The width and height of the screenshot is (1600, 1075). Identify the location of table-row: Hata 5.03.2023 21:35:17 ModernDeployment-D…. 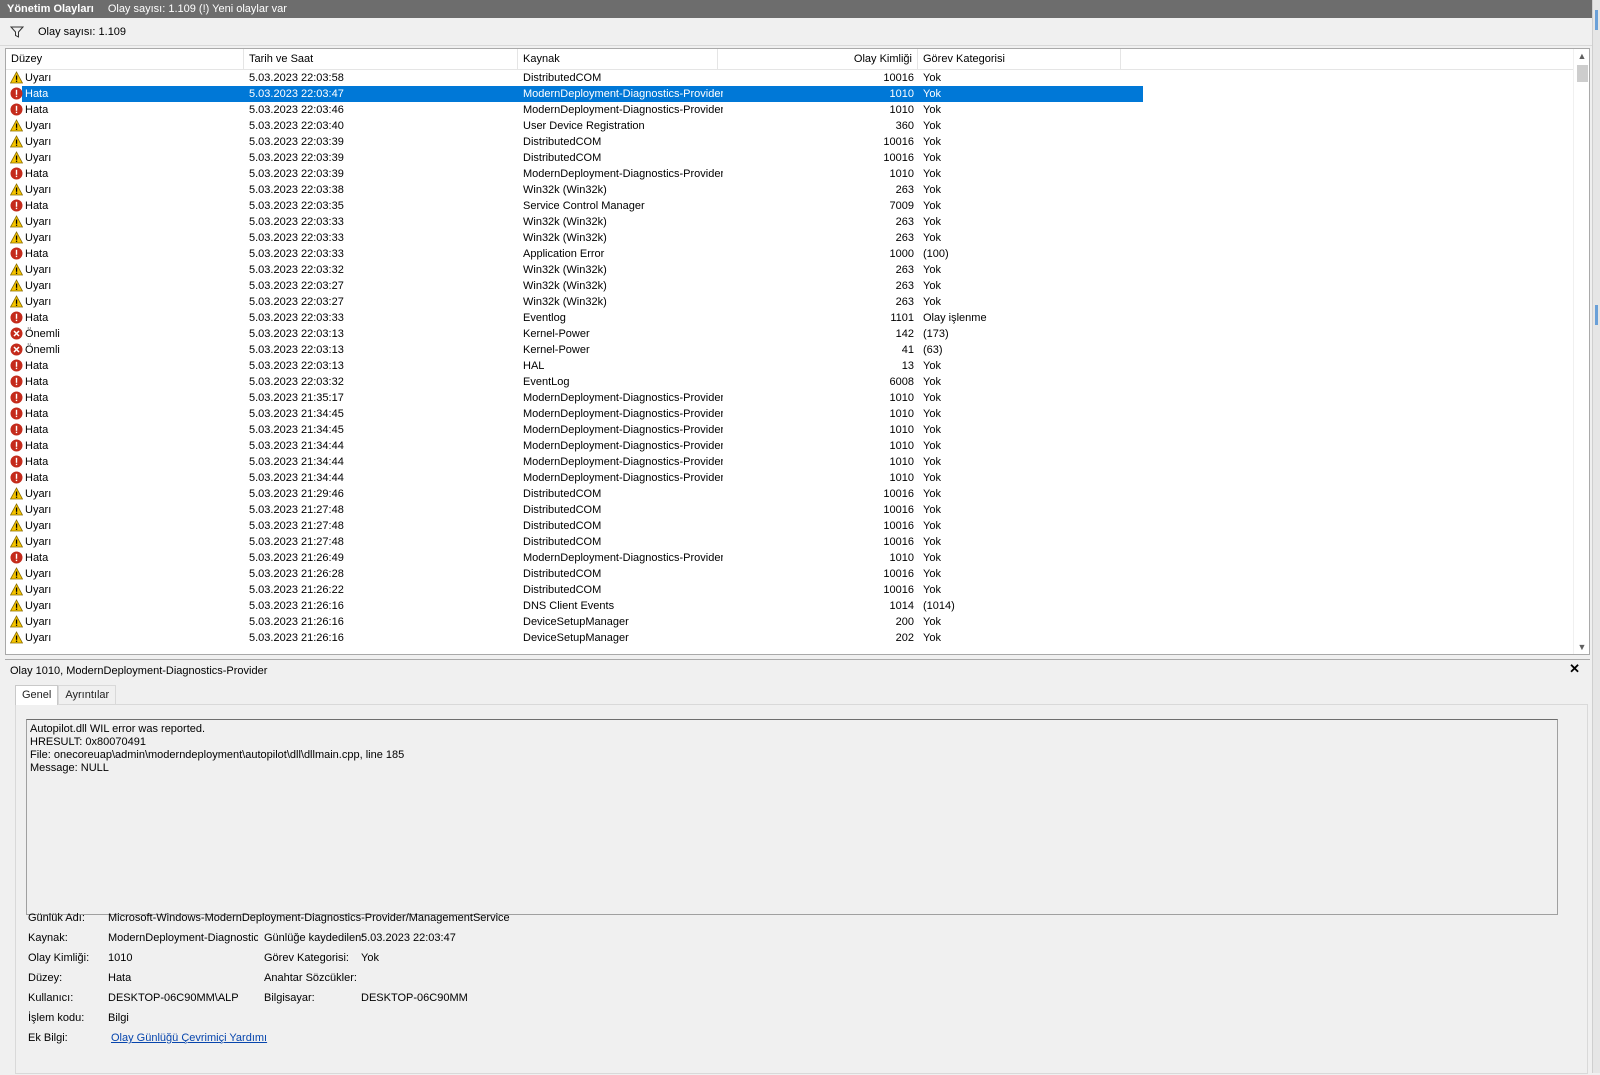
(791, 398).